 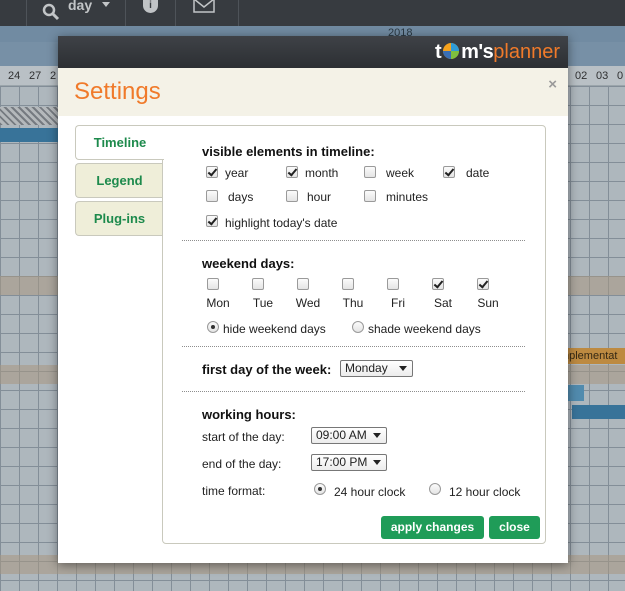 I want to click on globe-icon, so click(x=451, y=51).